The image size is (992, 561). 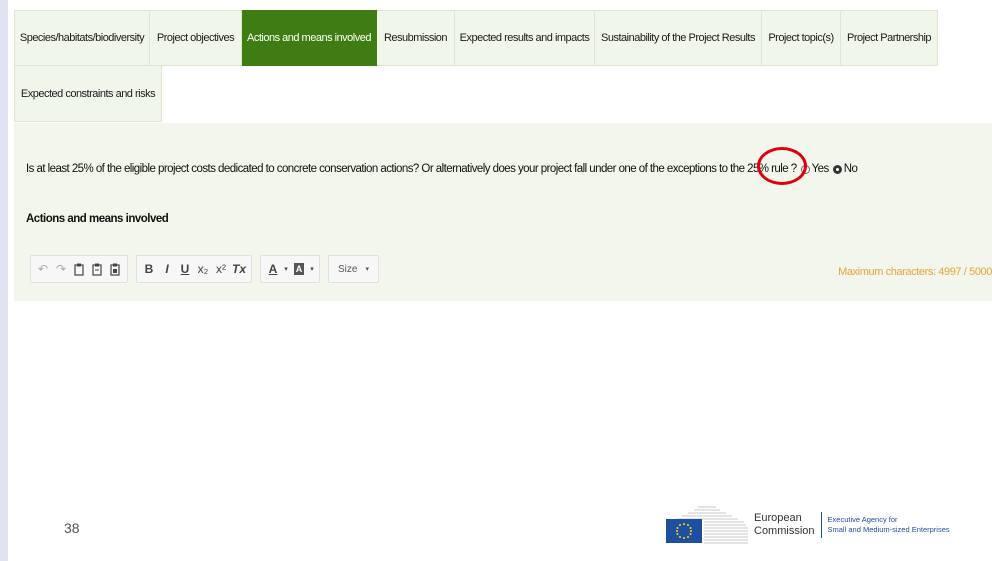 What do you see at coordinates (43, 269) in the screenshot?
I see `undo-icon: ↶` at bounding box center [43, 269].